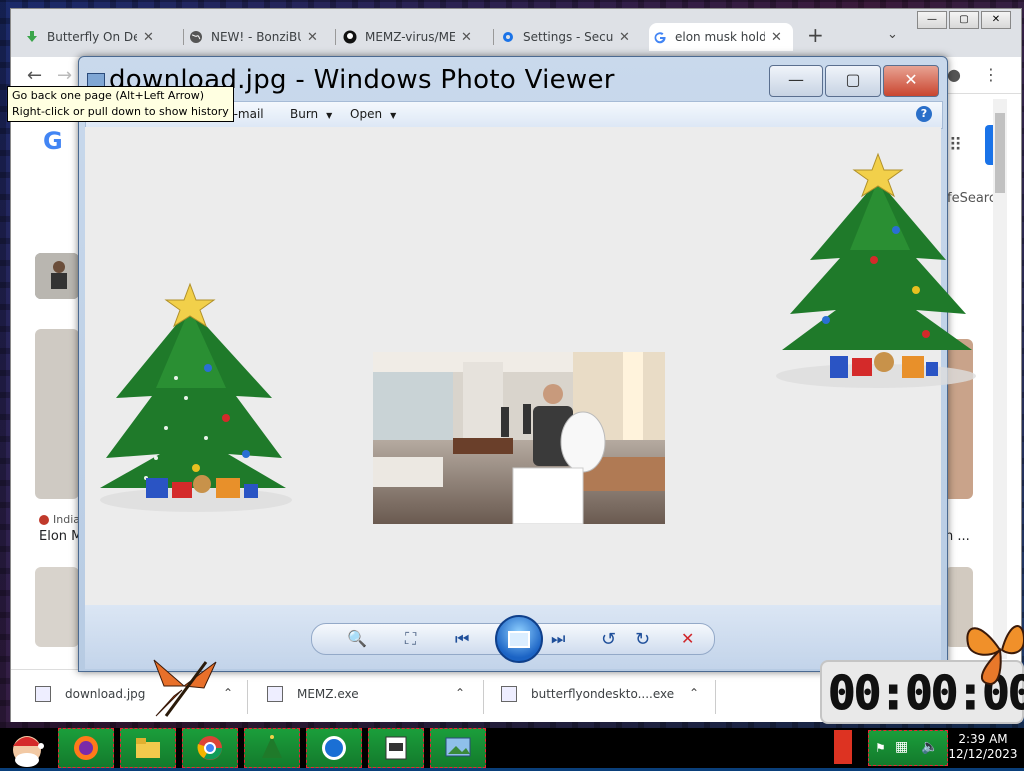 The height and width of the screenshot is (771, 1024). What do you see at coordinates (512, 748) in the screenshot?
I see `taskbar: ⚑ ▦ 🔈 2:39 AM 12/12/2023` at bounding box center [512, 748].